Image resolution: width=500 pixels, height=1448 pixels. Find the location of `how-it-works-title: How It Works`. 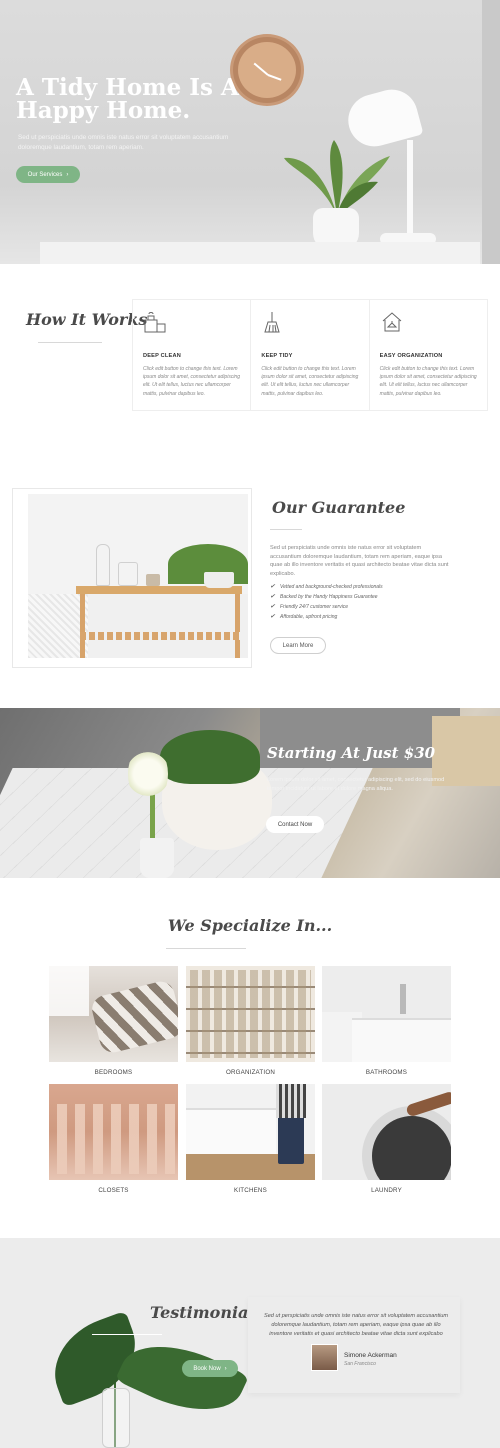

how-it-works-title: How It Works is located at coordinates (87, 319).